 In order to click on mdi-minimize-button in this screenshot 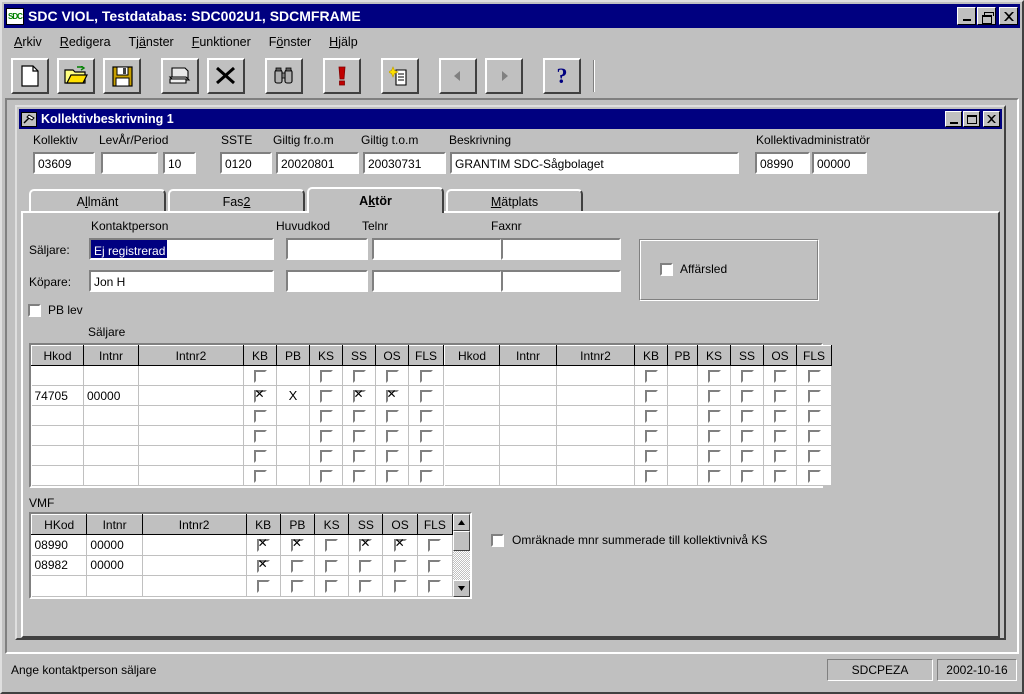, I will do `click(953, 119)`.